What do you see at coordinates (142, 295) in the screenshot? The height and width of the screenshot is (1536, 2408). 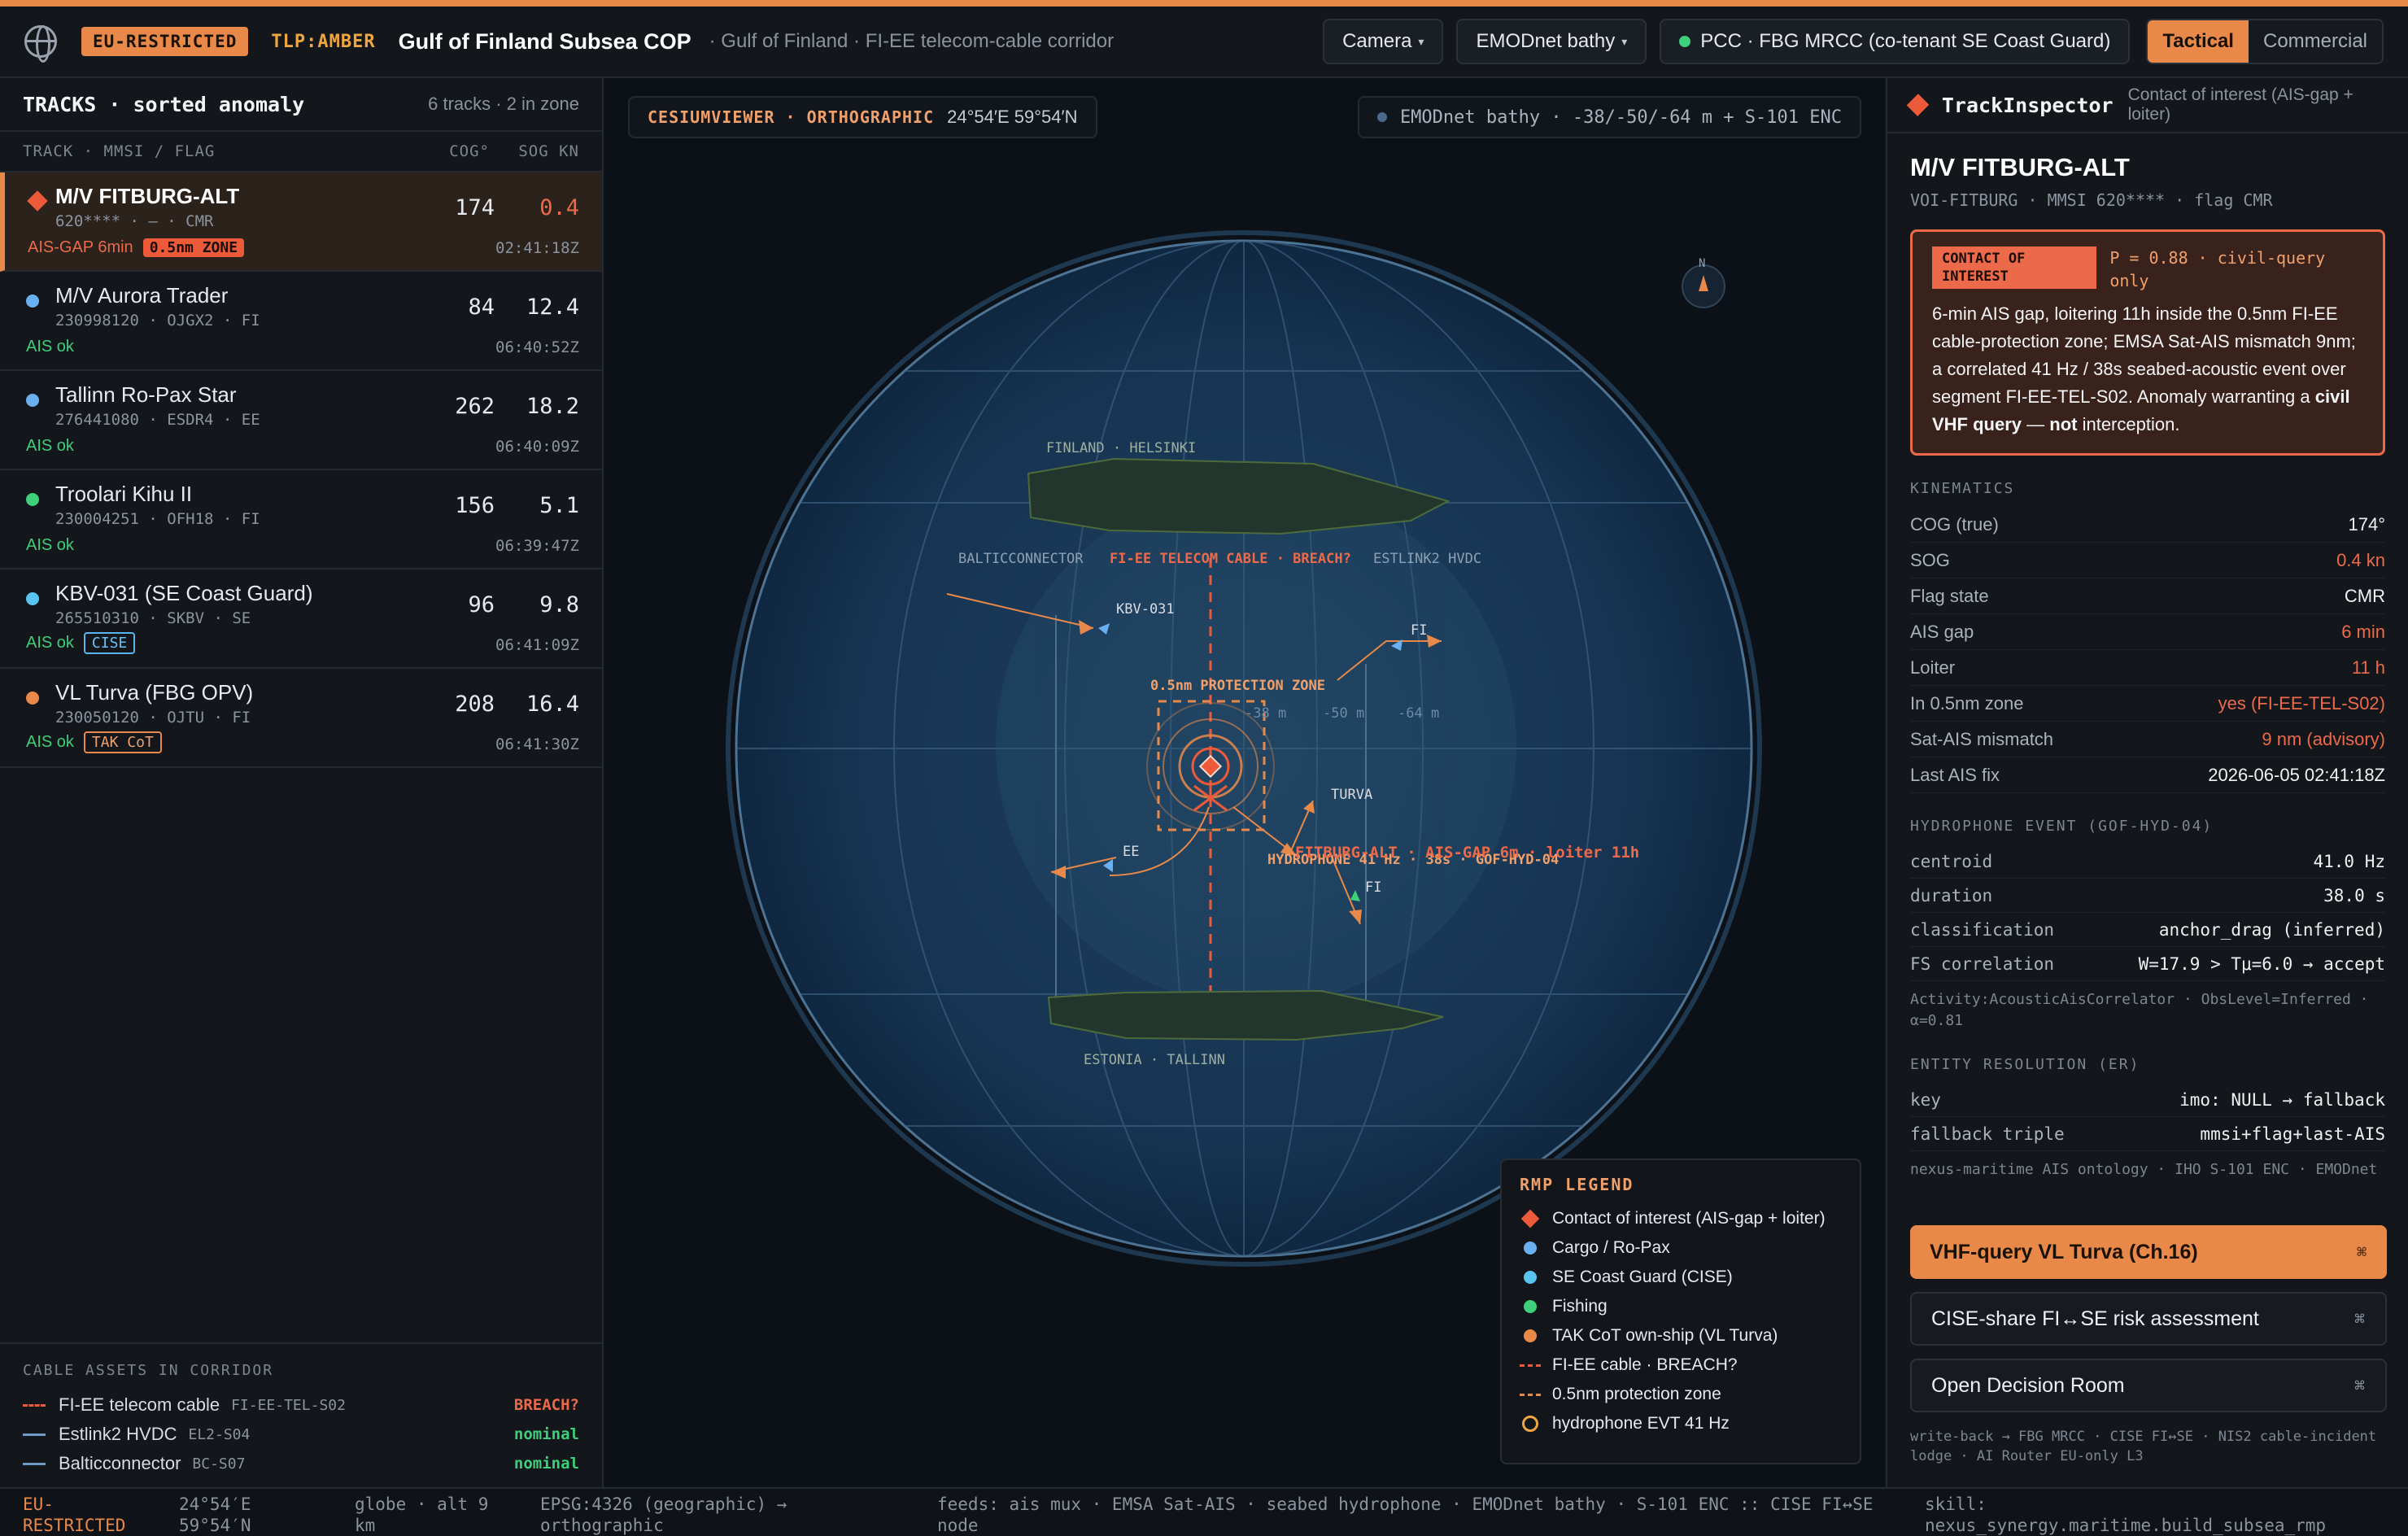 I see `track-name: M/V Aurora Trader` at bounding box center [142, 295].